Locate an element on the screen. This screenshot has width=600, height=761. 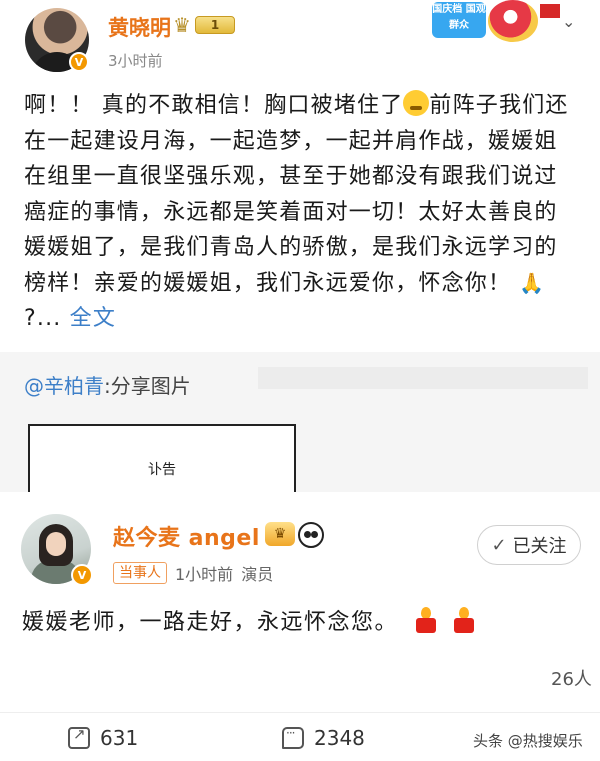
comment-button: 2348 is located at coordinates (323, 738).